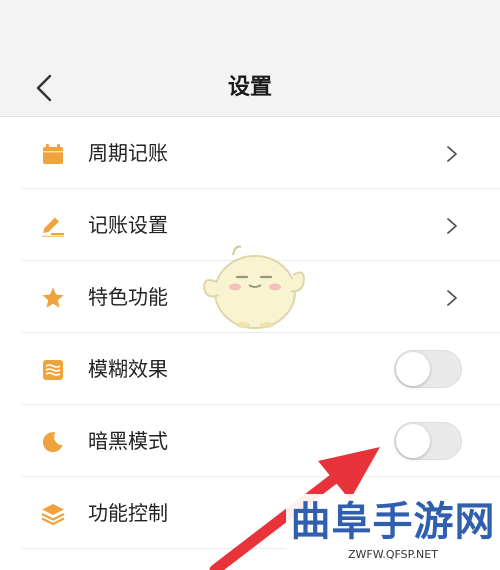  What do you see at coordinates (128, 297) in the screenshot?
I see `settings-item-label: 特色功能` at bounding box center [128, 297].